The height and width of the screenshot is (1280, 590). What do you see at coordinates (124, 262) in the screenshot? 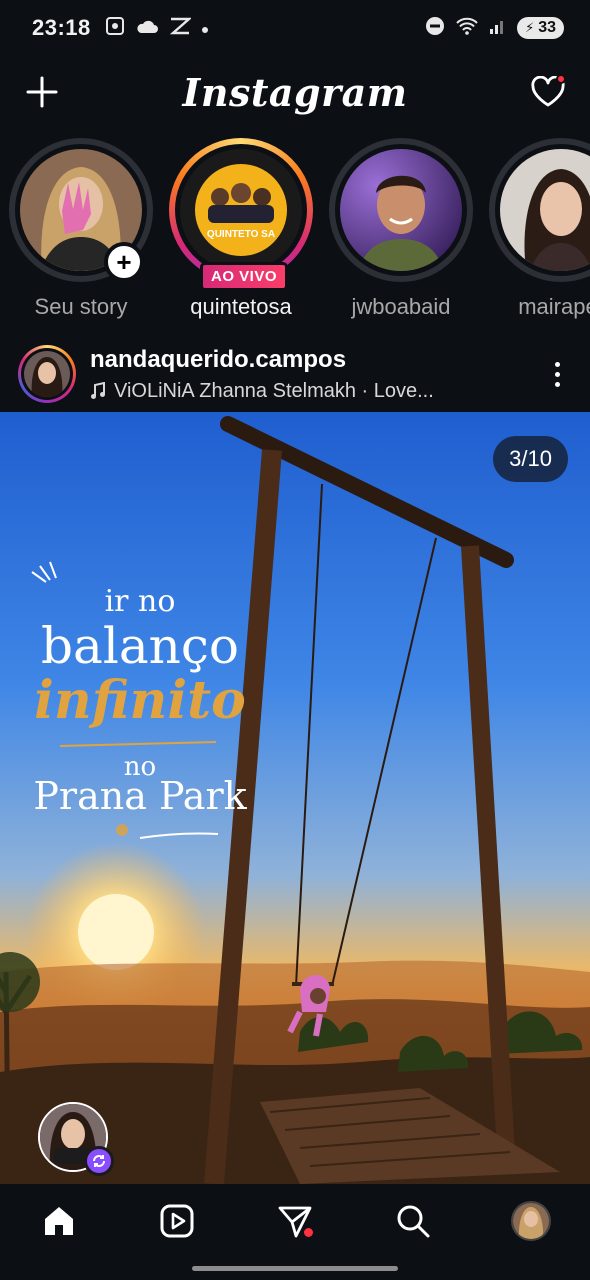
I see `add-story-button: +` at bounding box center [124, 262].